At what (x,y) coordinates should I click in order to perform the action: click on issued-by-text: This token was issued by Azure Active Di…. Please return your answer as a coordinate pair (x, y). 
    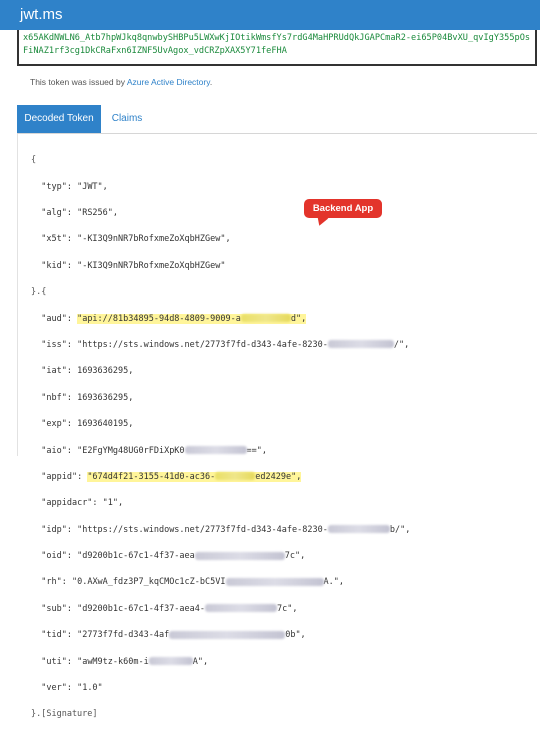
    Looking at the image, I should click on (121, 82).